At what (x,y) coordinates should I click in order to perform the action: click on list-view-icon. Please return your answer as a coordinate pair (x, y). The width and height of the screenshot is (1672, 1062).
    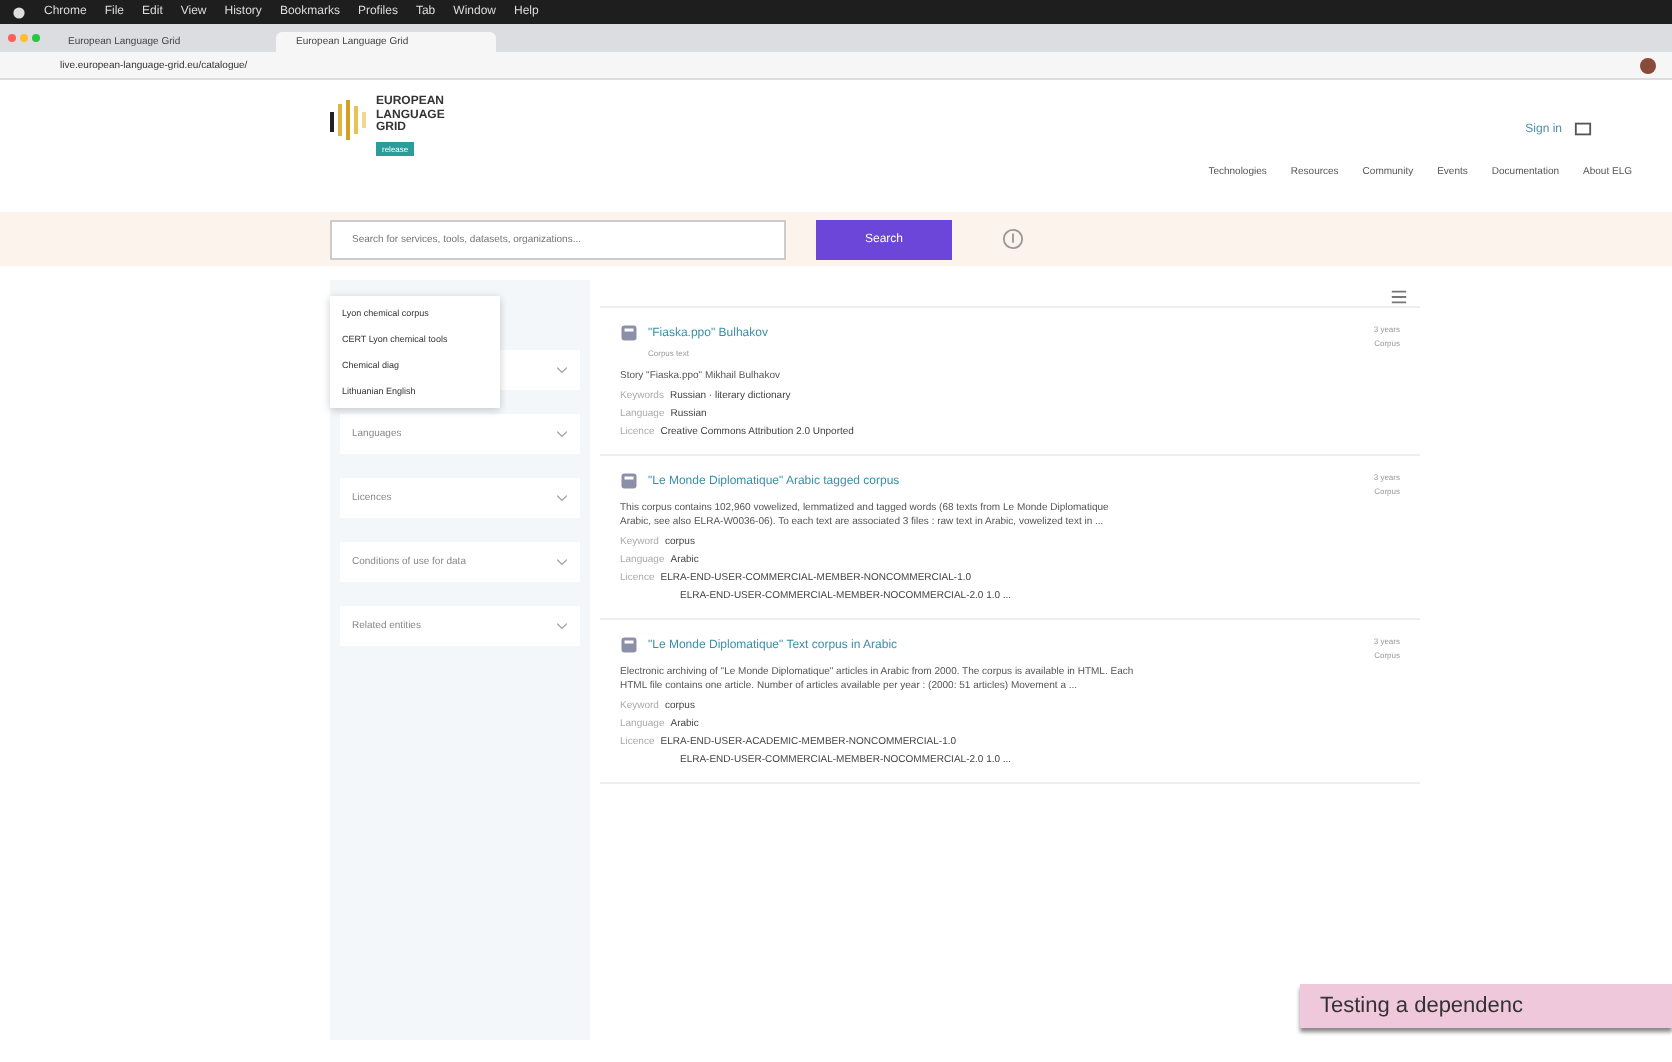
    Looking at the image, I should click on (1399, 297).